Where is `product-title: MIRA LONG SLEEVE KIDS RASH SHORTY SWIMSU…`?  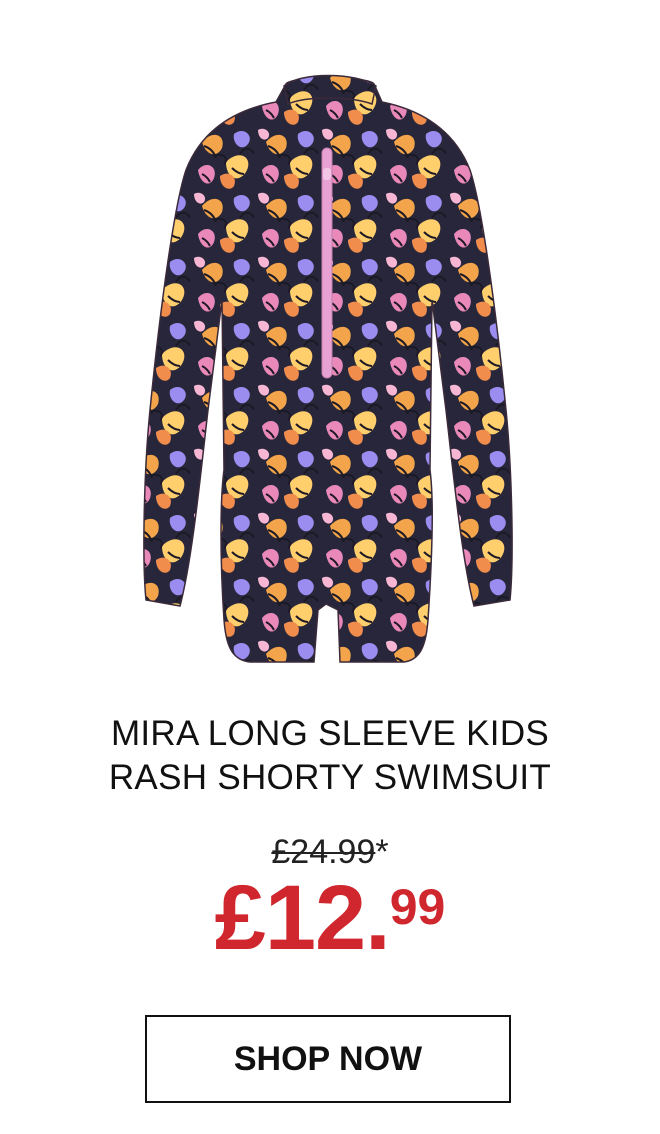
product-title: MIRA LONG SLEEVE KIDS RASH SHORTY SWIMSU… is located at coordinates (330, 756).